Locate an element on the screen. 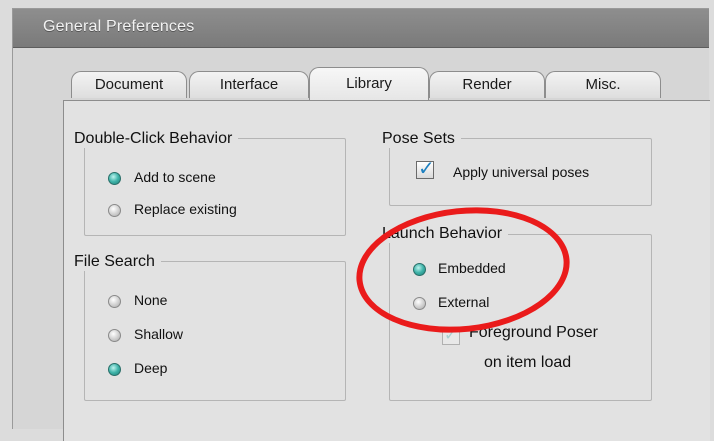 The width and height of the screenshot is (714, 441). radio-none is located at coordinates (114, 301).